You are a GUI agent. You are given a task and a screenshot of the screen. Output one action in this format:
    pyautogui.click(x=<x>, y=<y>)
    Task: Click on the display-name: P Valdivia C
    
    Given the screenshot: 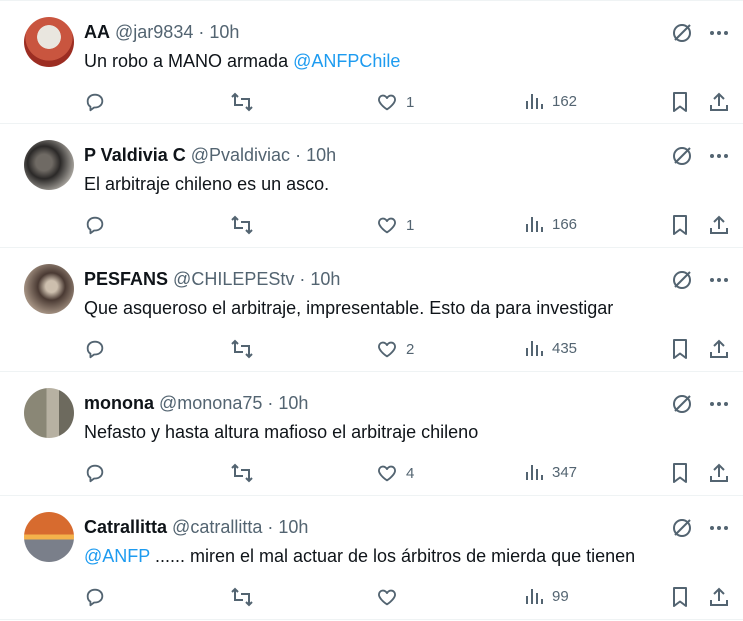 What is the action you would take?
    pyautogui.click(x=135, y=155)
    